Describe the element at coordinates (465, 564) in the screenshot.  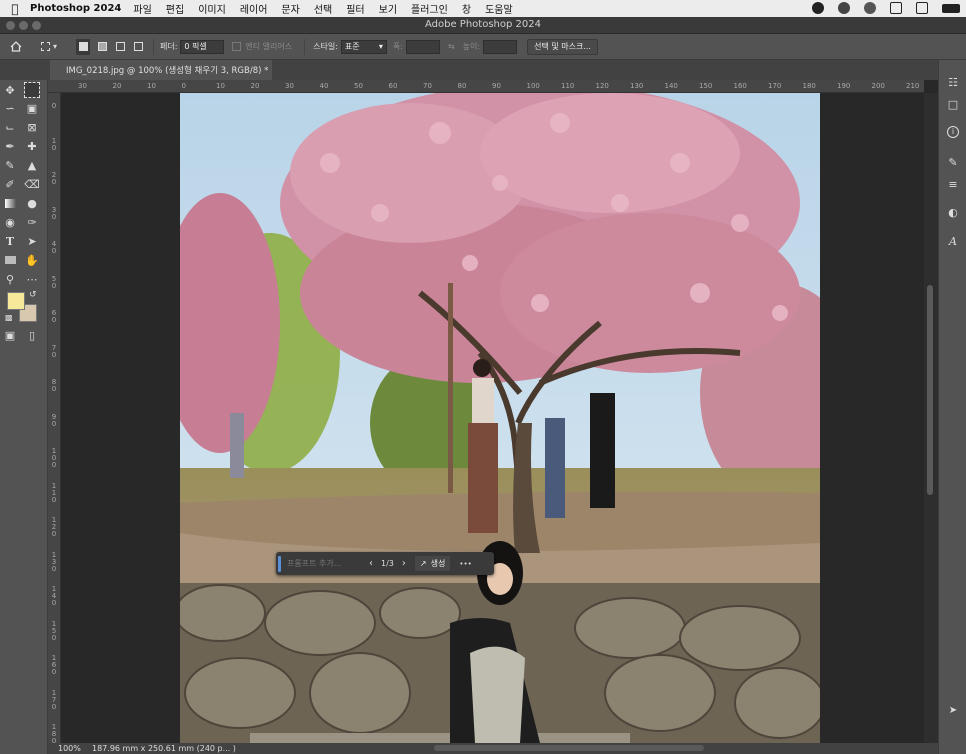
I see `more-options-icon: •••` at that location.